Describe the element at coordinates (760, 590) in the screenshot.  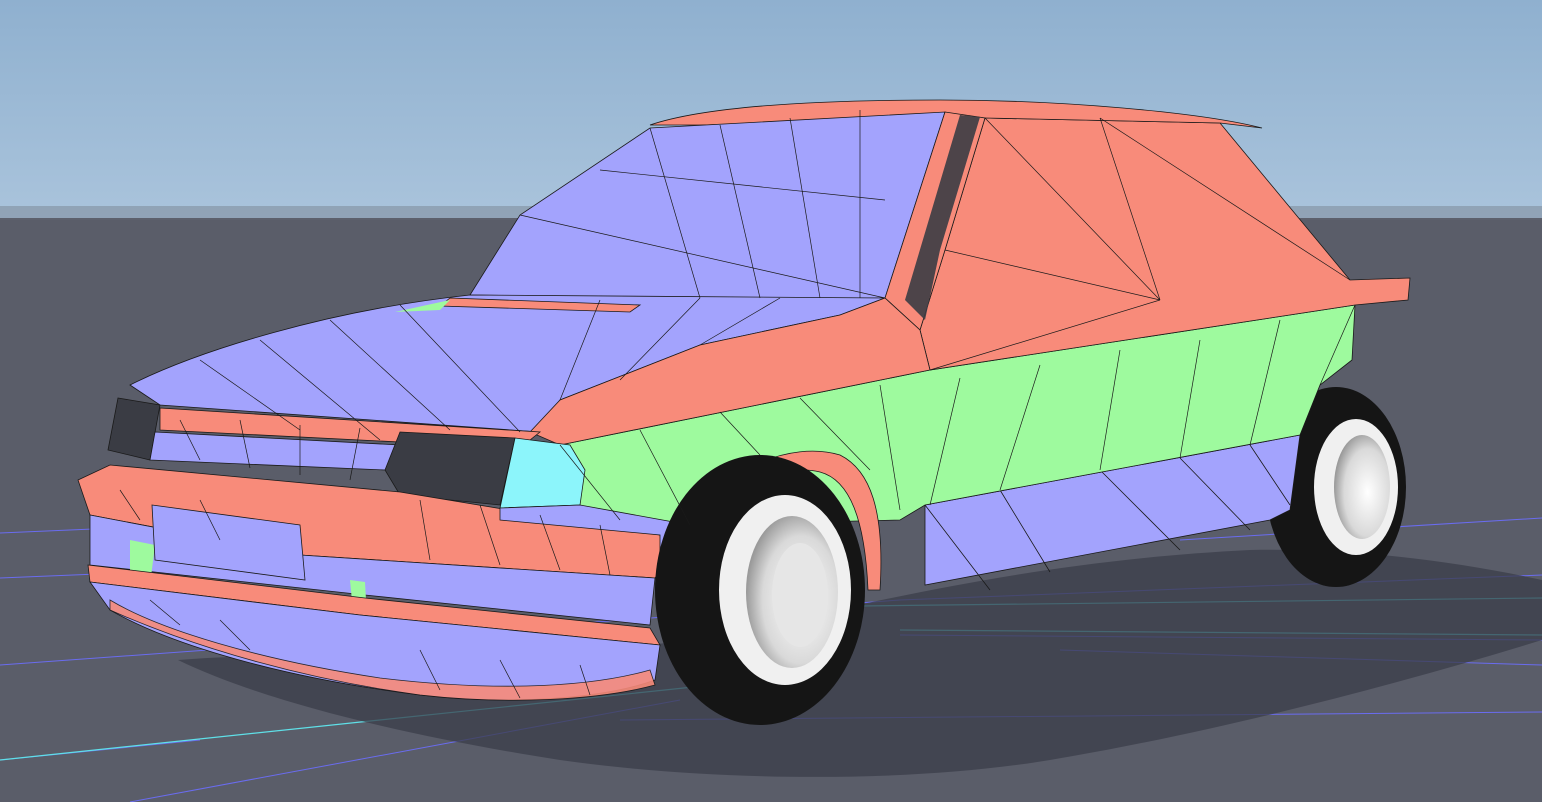
I see `front-wheel` at that location.